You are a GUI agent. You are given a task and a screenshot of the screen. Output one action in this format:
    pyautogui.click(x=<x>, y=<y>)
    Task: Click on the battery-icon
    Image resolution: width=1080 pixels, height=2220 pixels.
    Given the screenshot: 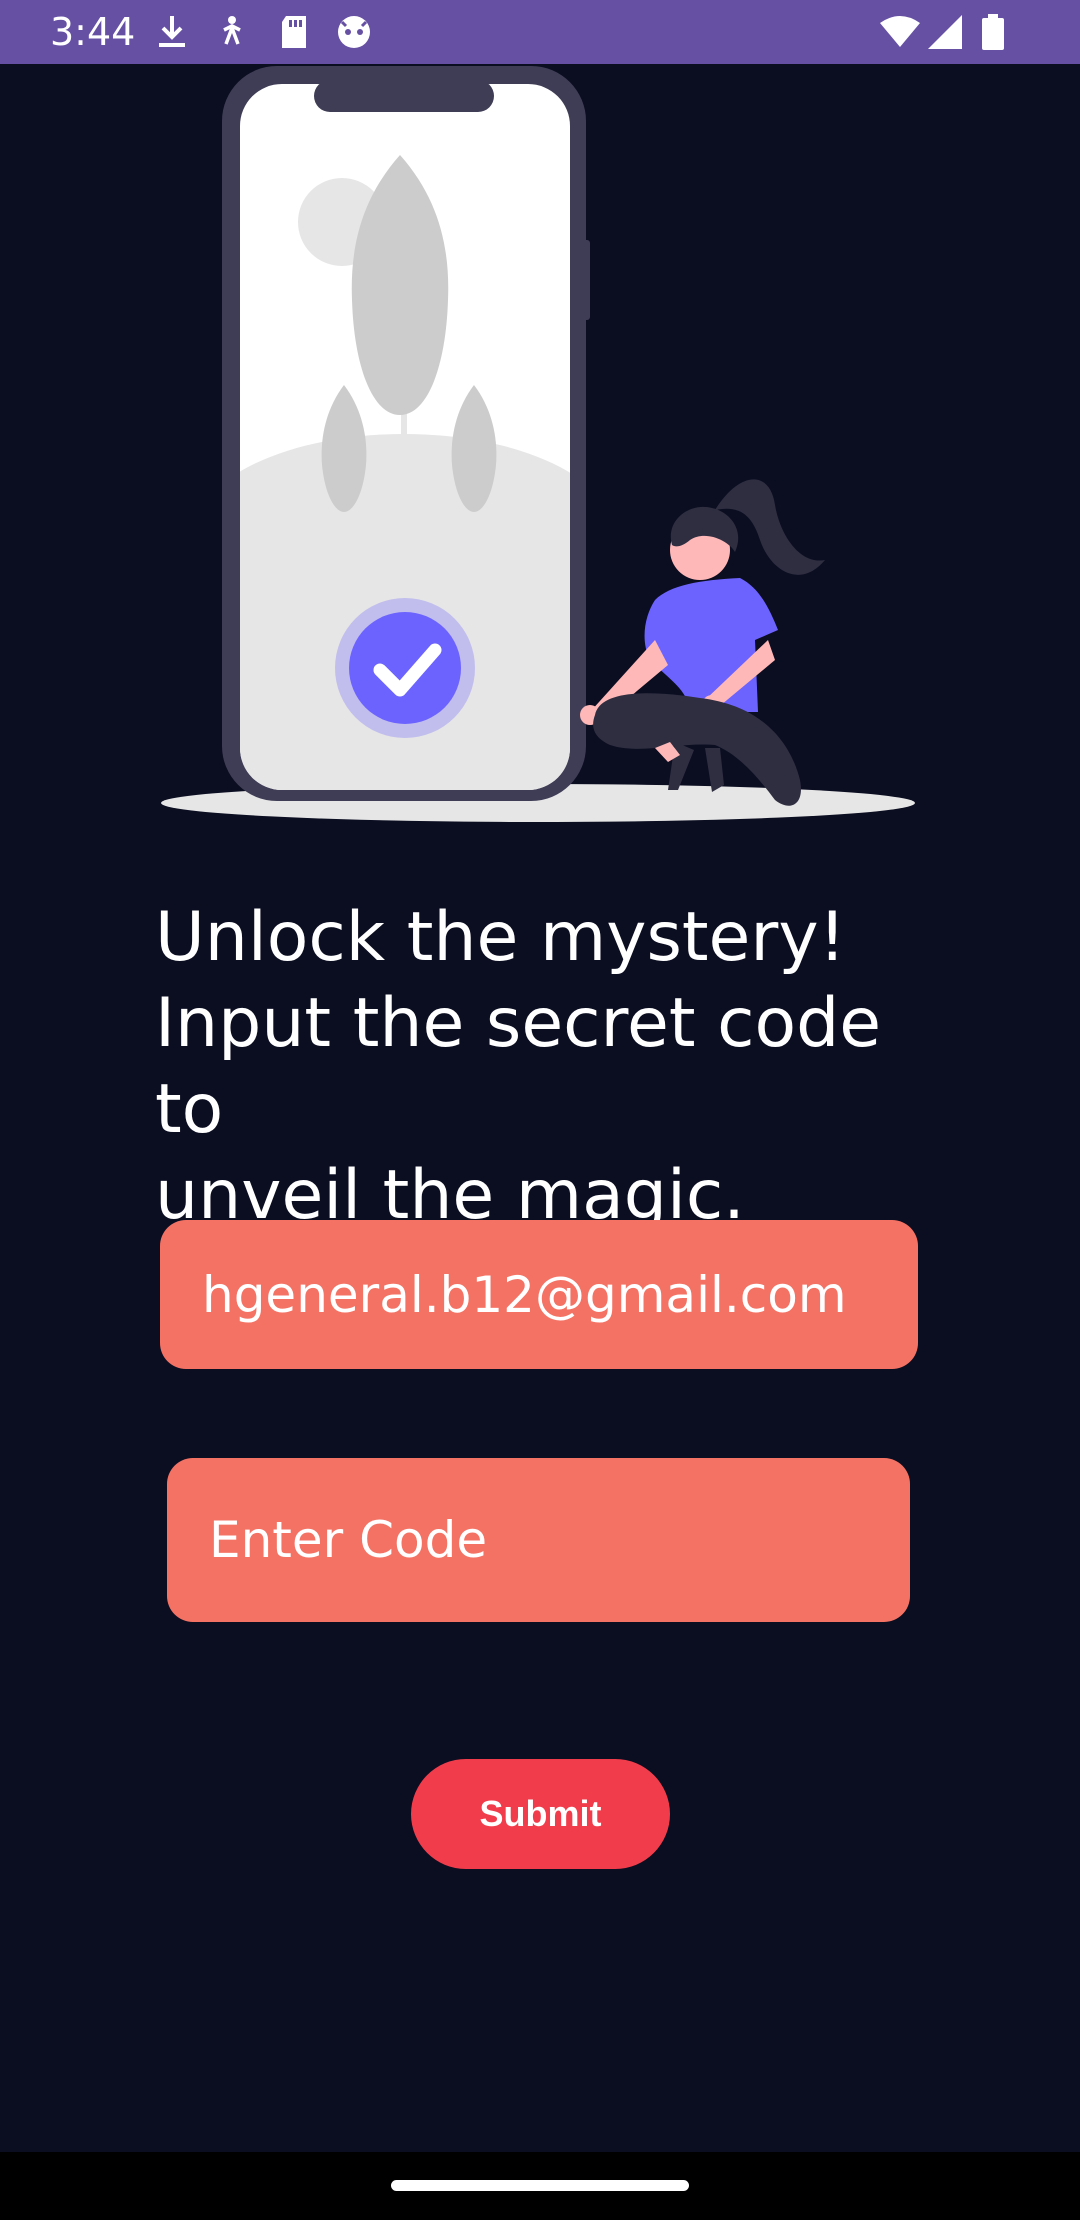 What is the action you would take?
    pyautogui.click(x=993, y=32)
    